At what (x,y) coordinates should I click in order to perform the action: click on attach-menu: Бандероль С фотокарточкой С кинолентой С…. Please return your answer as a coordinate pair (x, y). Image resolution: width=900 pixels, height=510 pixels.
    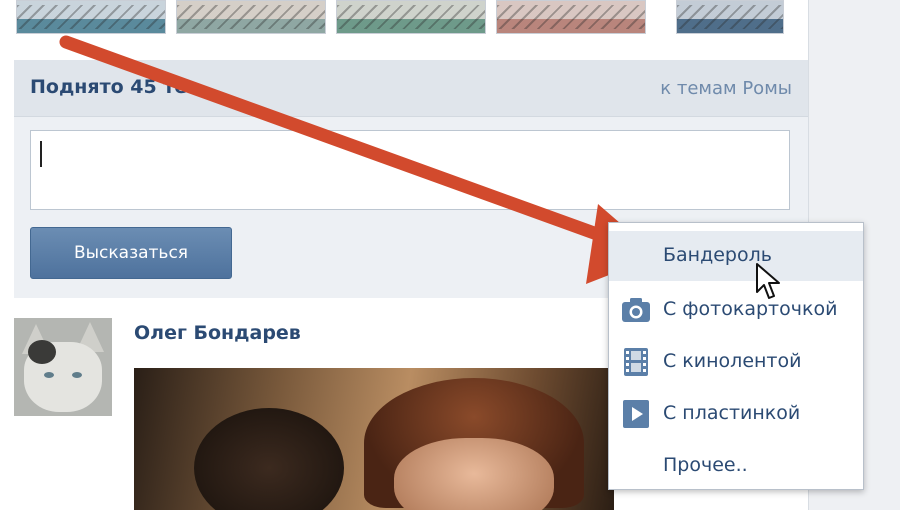
    Looking at the image, I should click on (736, 356).